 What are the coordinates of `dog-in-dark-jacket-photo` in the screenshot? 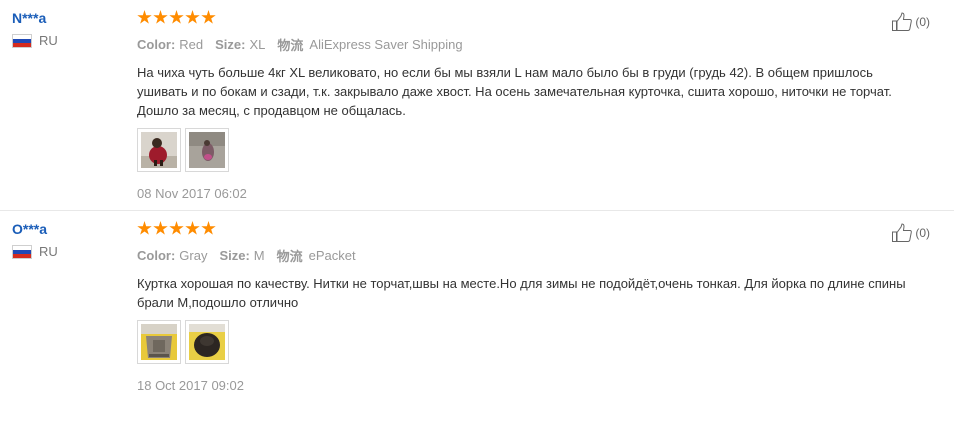 It's located at (207, 342).